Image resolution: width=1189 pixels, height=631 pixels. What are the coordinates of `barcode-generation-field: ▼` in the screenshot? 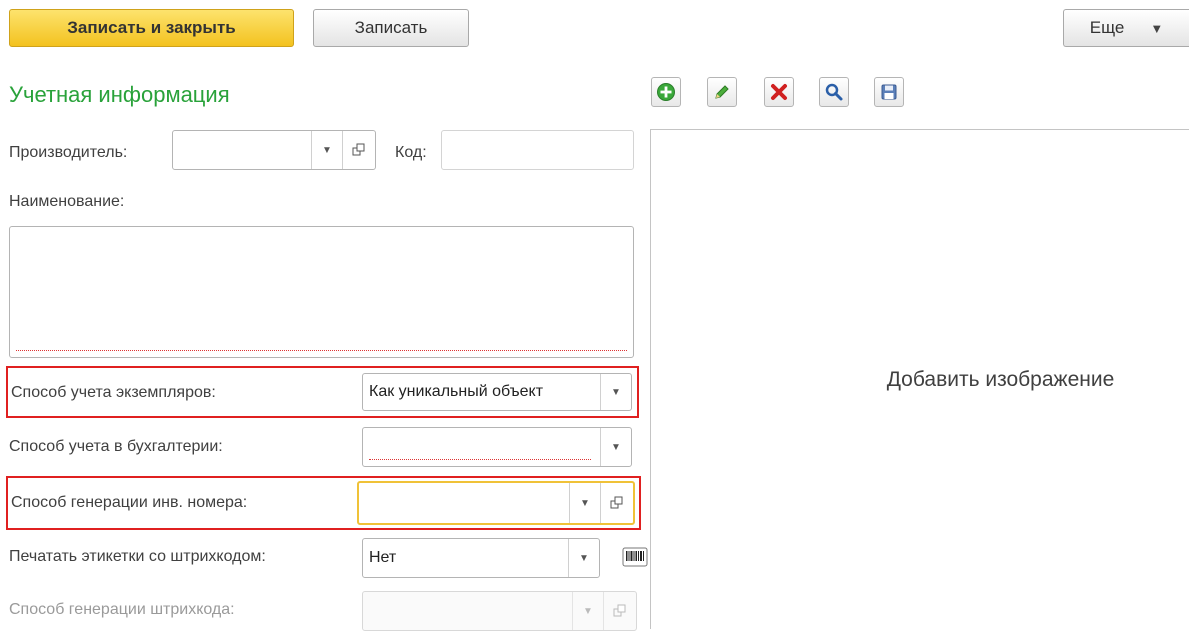 It's located at (499, 611).